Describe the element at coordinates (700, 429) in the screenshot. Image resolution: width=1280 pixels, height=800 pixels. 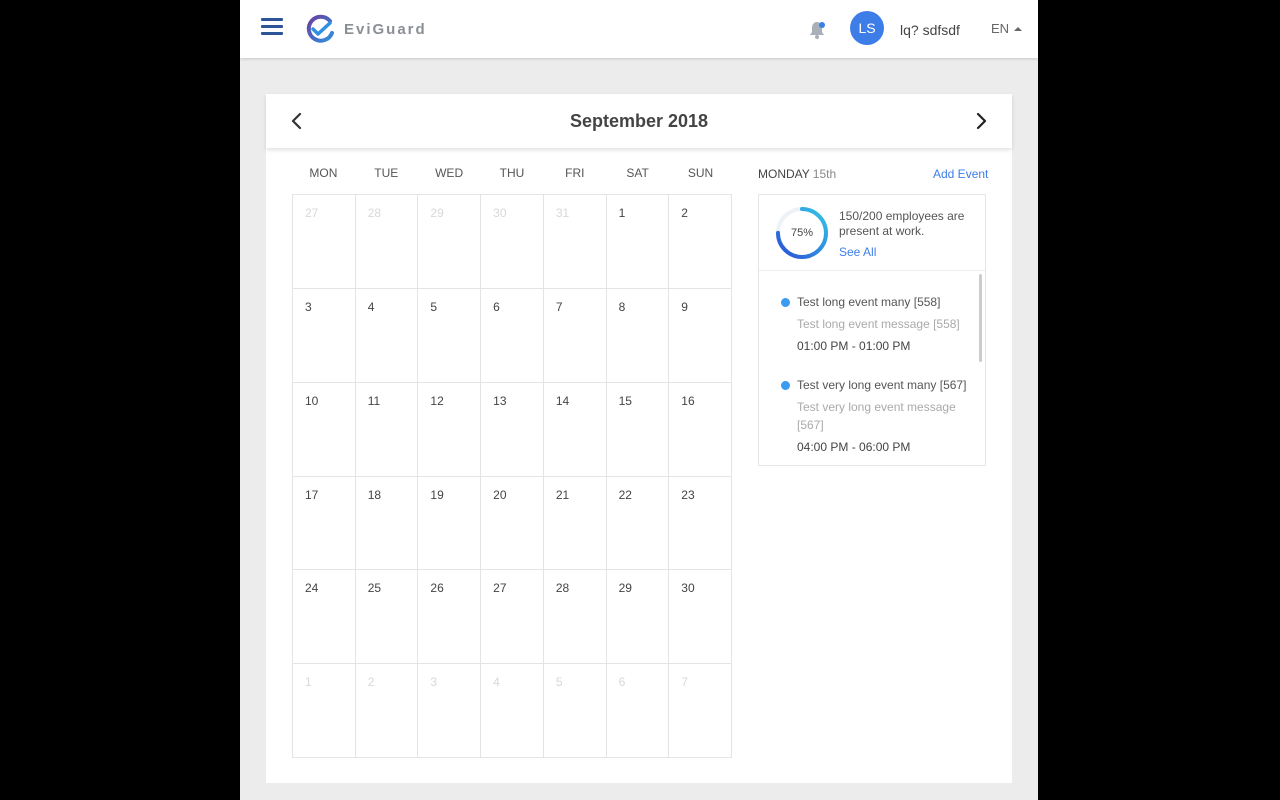
I see `day-cell: 16` at that location.